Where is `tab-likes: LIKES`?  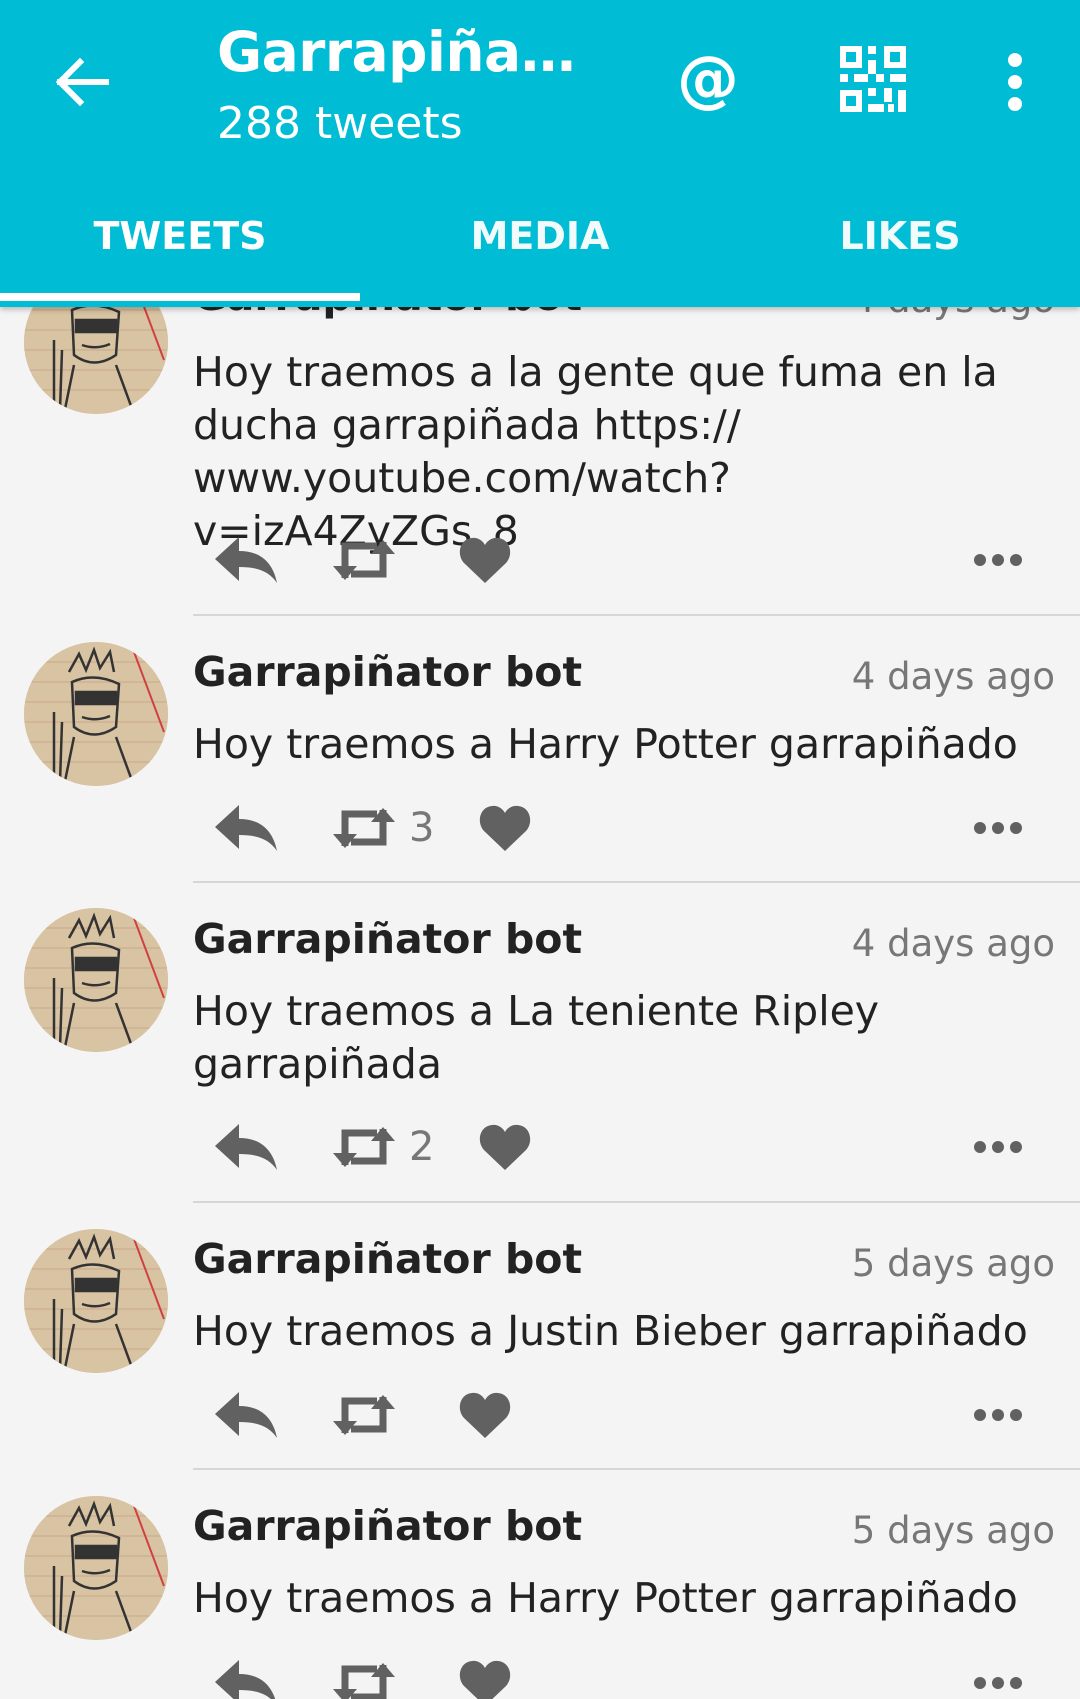
tab-likes: LIKES is located at coordinates (900, 253).